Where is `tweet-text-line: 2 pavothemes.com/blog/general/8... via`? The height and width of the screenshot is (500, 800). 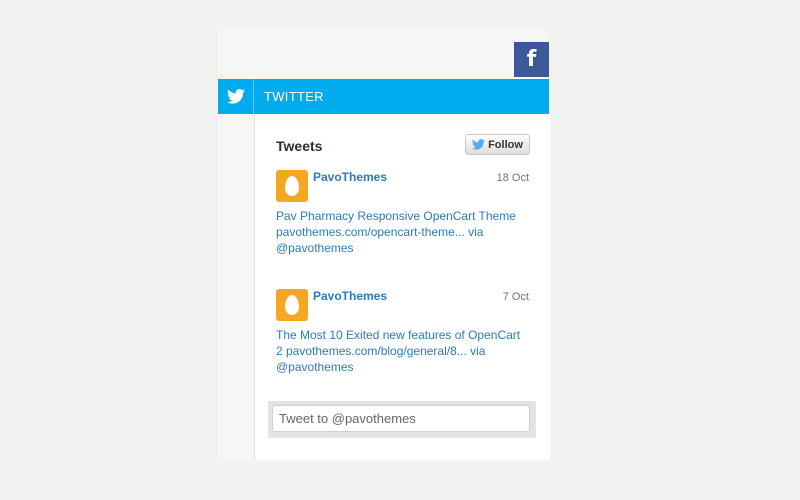
tweet-text-line: 2 pavothemes.com/blog/general/8... via is located at coordinates (401, 351).